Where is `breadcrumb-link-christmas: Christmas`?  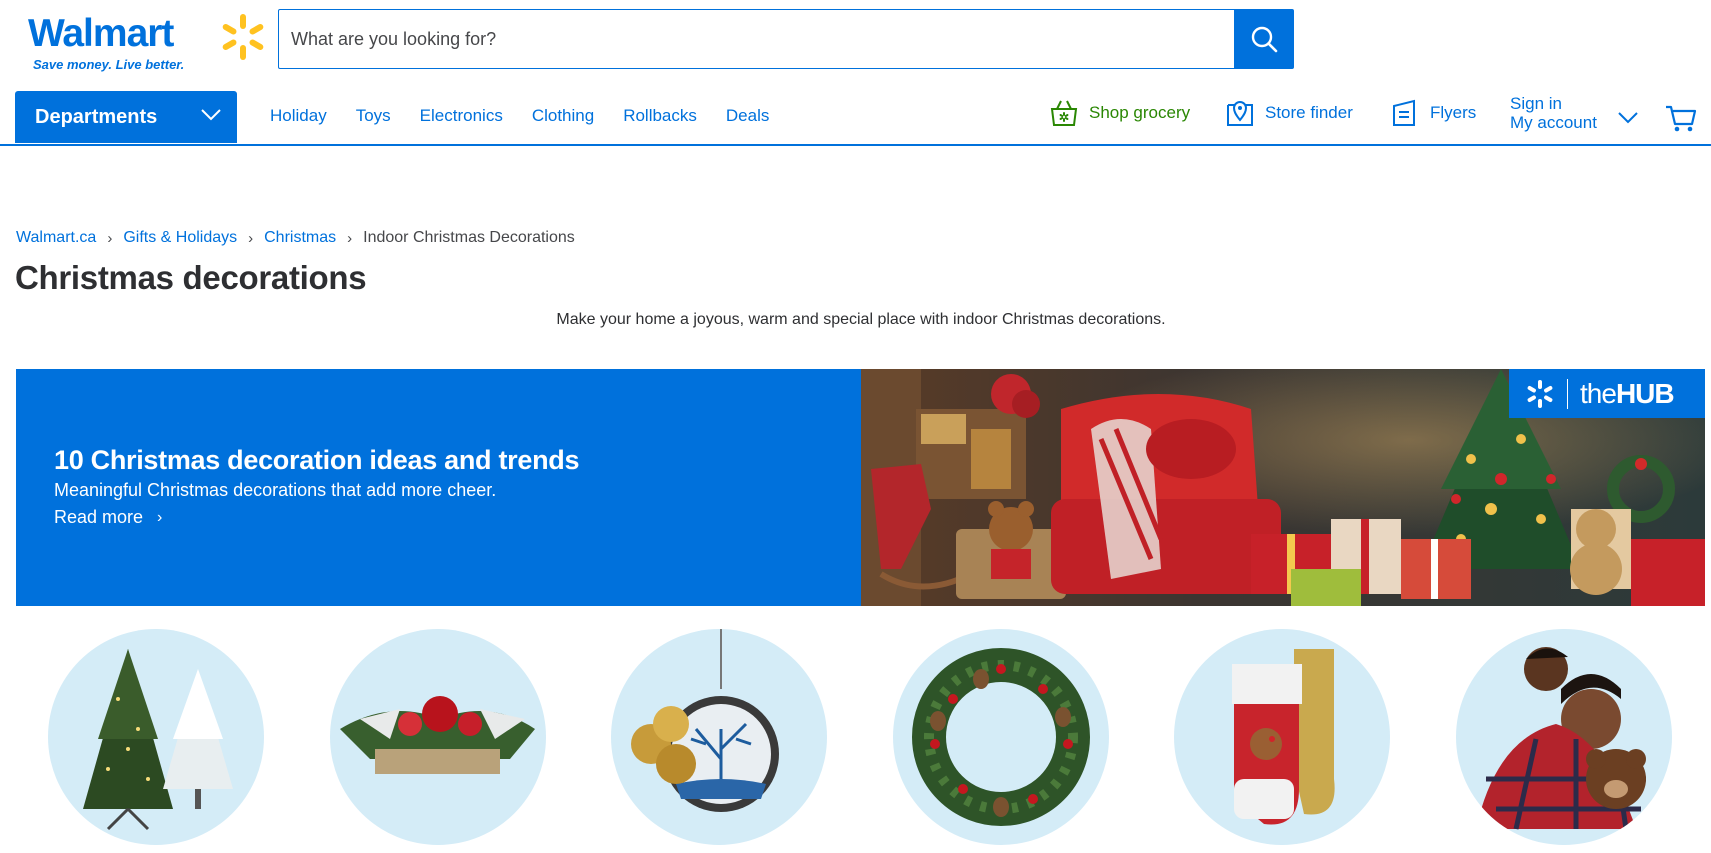
breadcrumb-link-christmas: Christmas is located at coordinates (300, 238).